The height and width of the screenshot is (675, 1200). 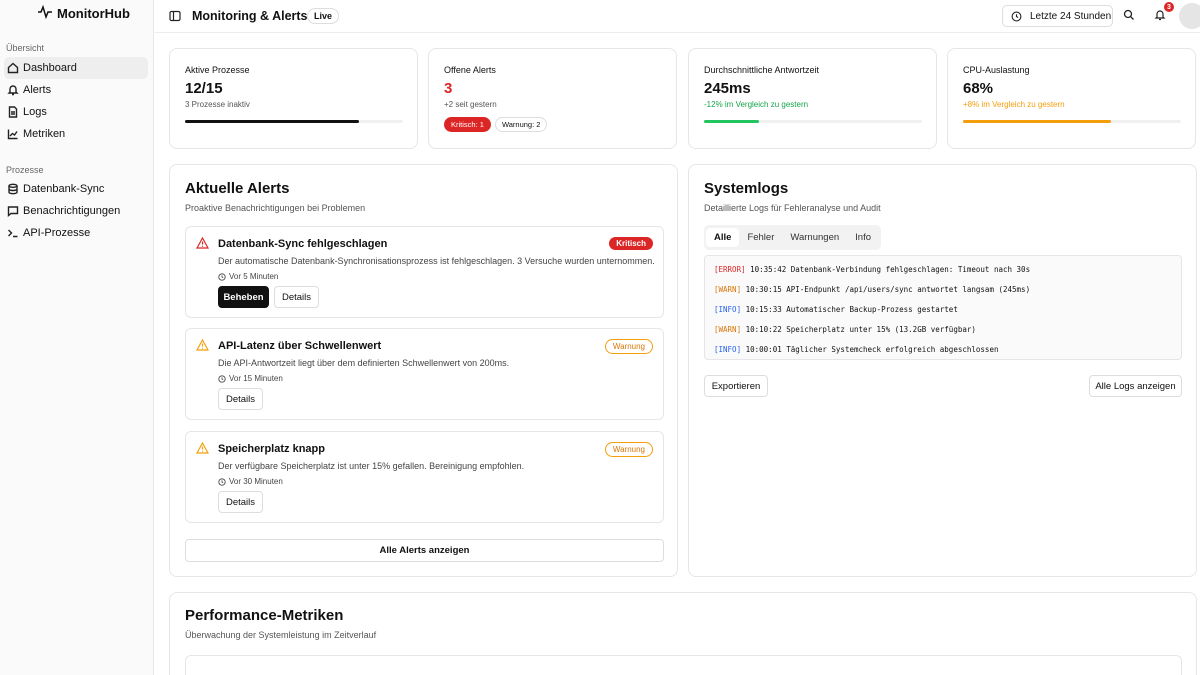 I want to click on show-all-alerts-button: Alle Alerts anzeigen, so click(x=424, y=550).